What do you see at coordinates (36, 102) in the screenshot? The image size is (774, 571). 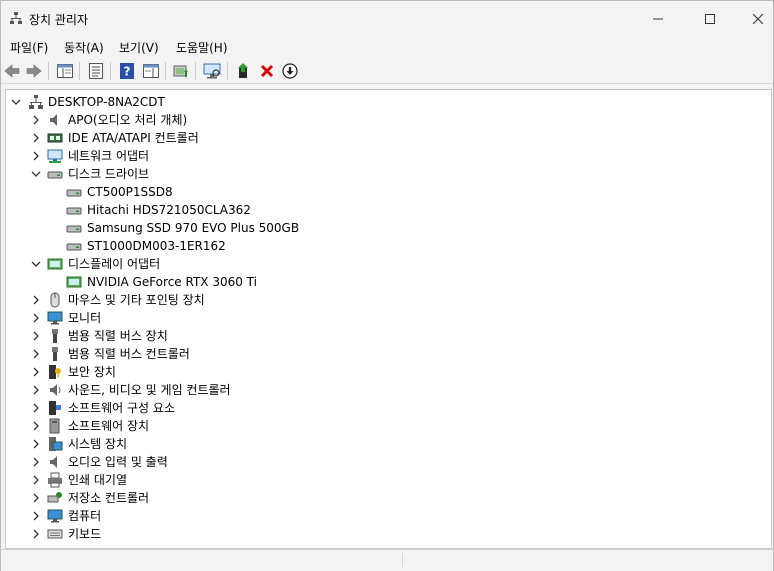 I see `computer-network-icon` at bounding box center [36, 102].